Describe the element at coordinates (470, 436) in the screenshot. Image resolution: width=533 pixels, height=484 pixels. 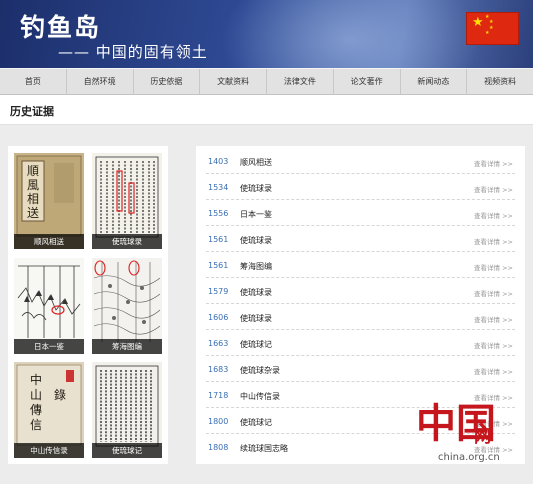
I see `china-org-logo: 中国 网 china.org.cn` at that location.